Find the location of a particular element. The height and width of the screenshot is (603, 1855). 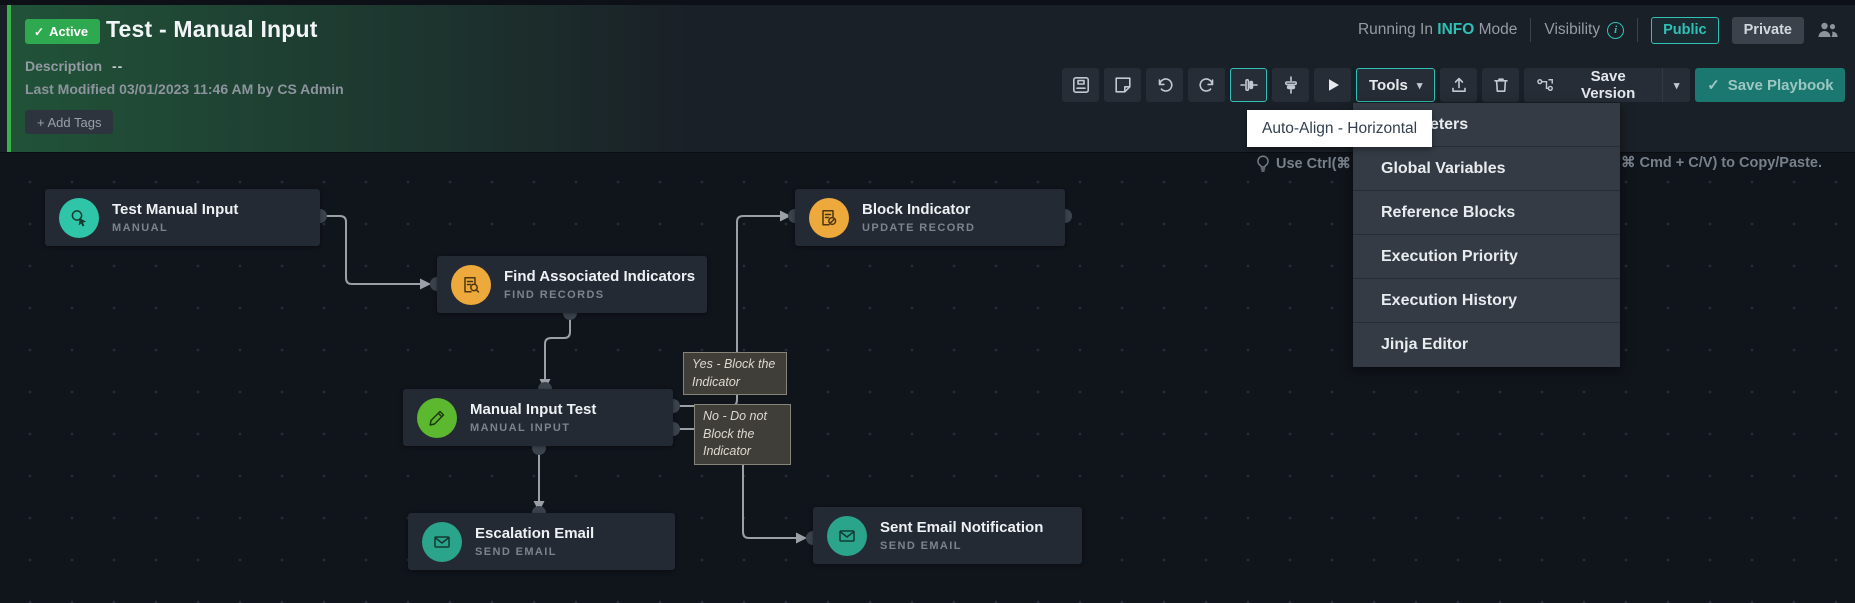

node-escalation-email: Escalation Email SEND EMAIL is located at coordinates (541, 541).